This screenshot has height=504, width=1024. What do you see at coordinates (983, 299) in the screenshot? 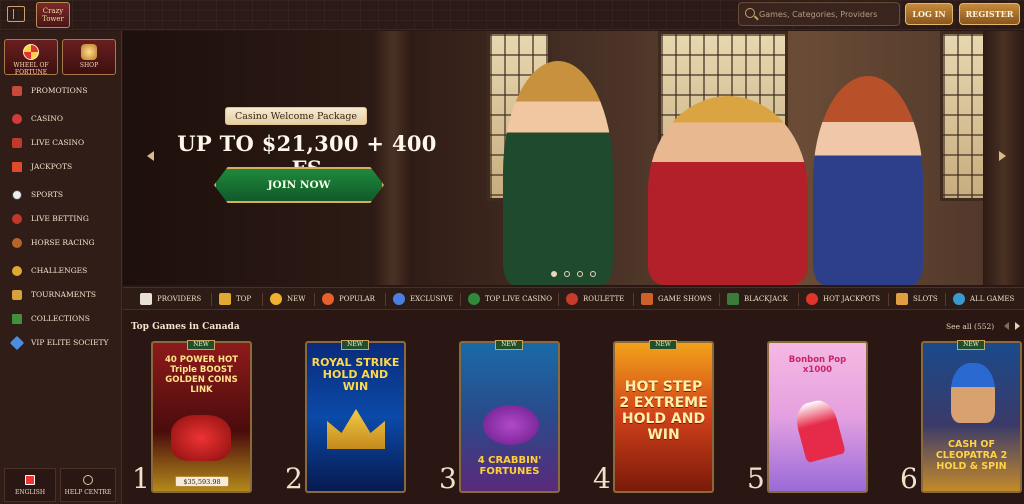
I see `category-all-games: ALL GAMES` at bounding box center [983, 299].